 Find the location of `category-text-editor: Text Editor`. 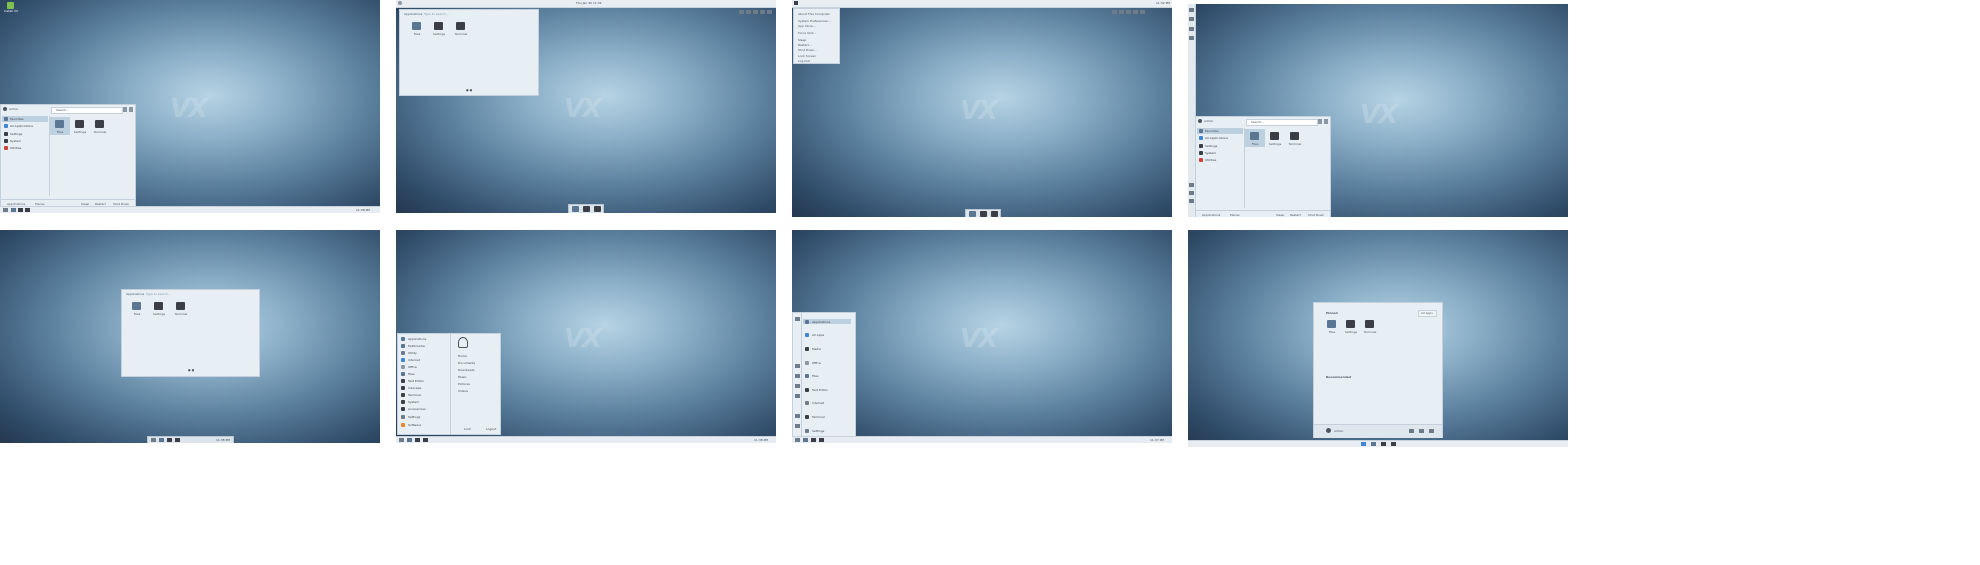

category-text-editor: Text Editor is located at coordinates (412, 381).